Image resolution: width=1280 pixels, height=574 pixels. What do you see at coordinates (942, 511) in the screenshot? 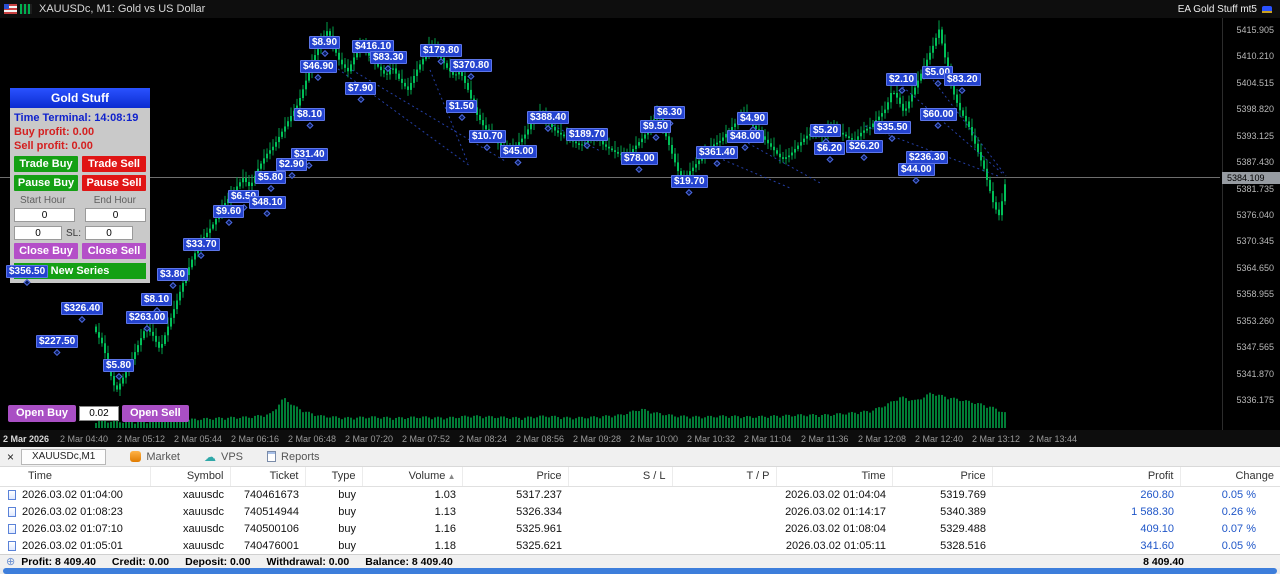
I see `table-cell: 5340.389` at bounding box center [942, 511].